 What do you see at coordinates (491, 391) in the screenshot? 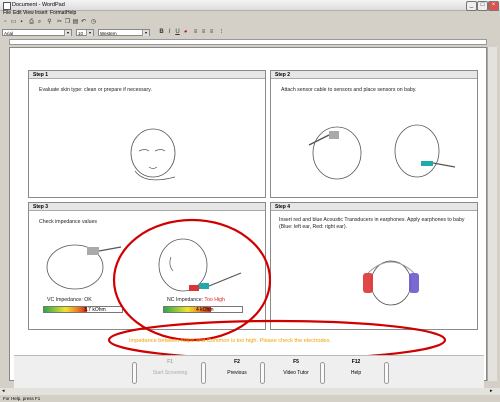
I see `scroll-right-icon: ▸` at bounding box center [491, 391].